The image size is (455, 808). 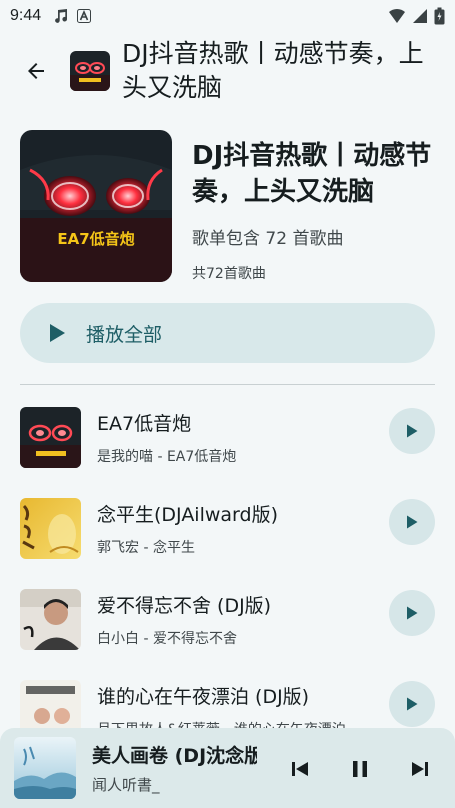 I want to click on top-app-bar: DJ抖音热歌丨动感节奏，上头又洗脑, so click(x=227, y=71).